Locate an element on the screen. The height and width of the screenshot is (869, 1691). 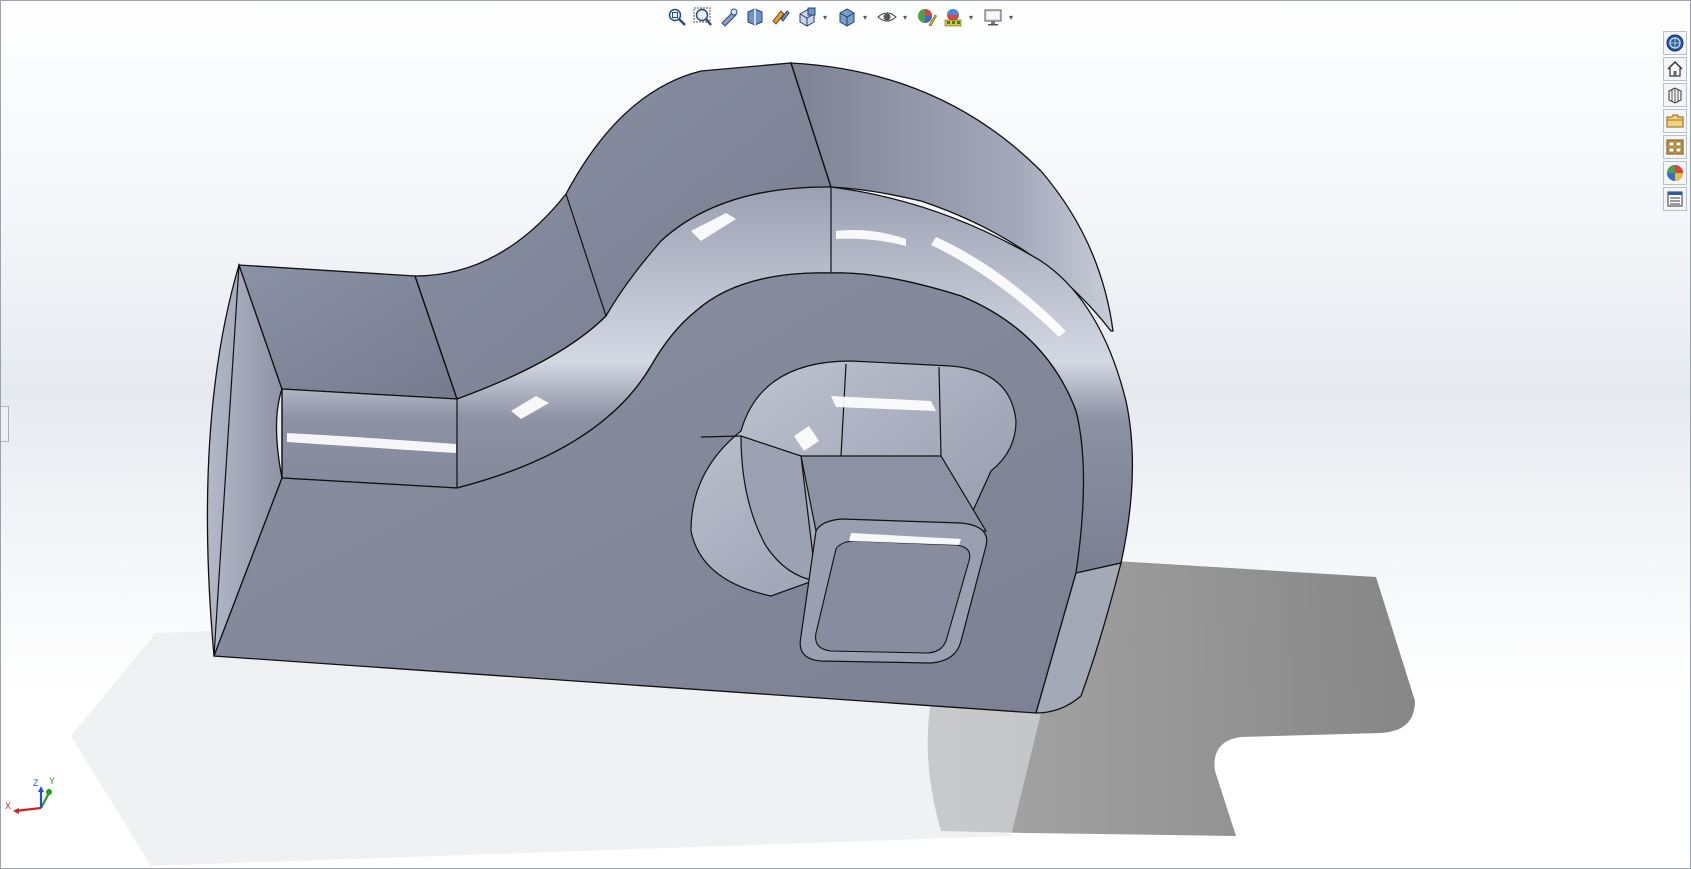
triad-x-label: X is located at coordinates (8, 806).